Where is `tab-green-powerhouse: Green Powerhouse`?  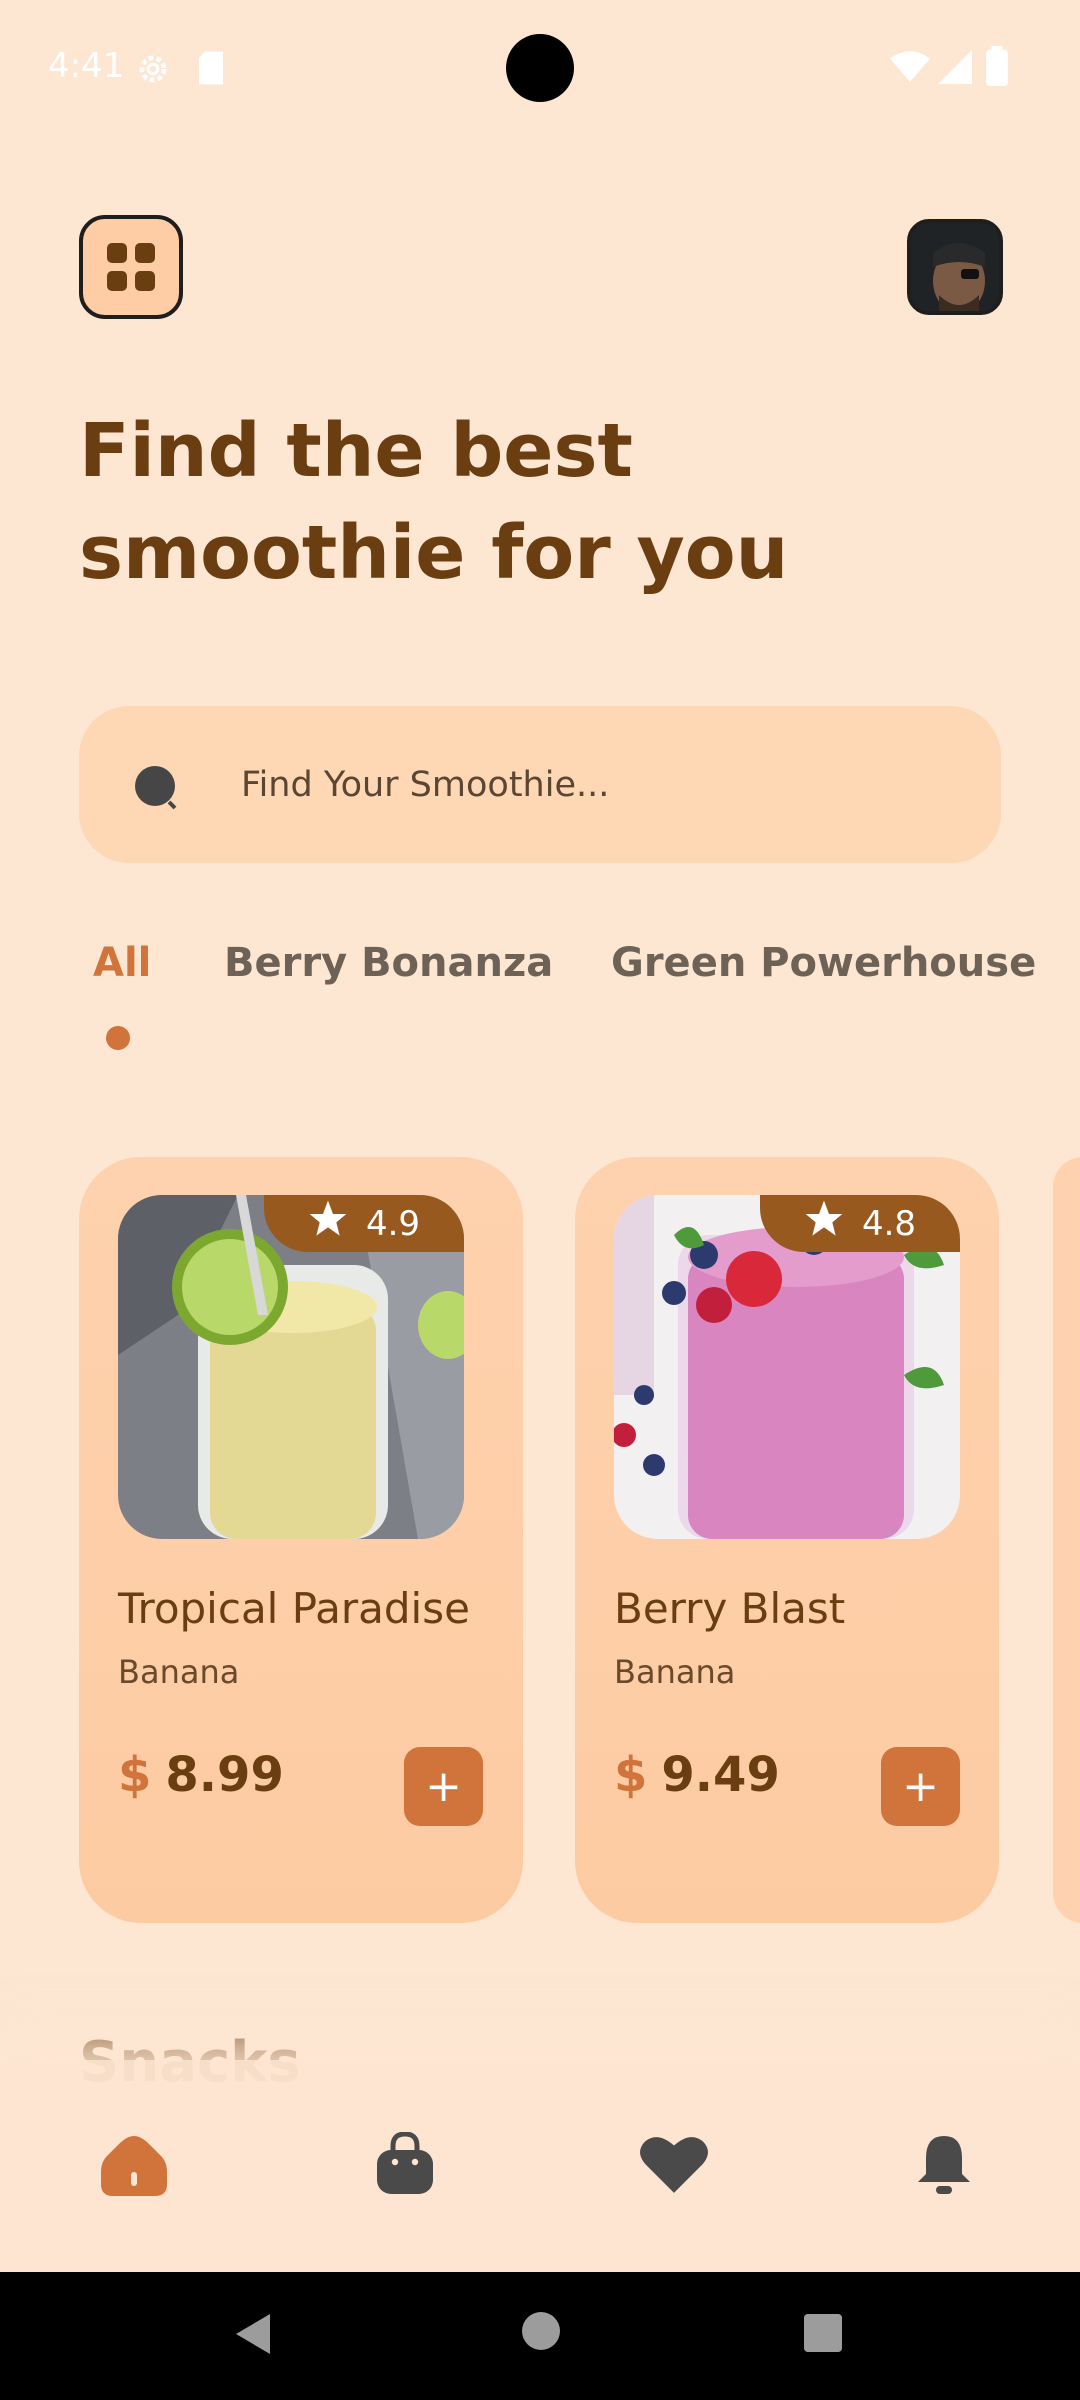
tab-green-powerhouse: Green Powerhouse is located at coordinates (823, 963).